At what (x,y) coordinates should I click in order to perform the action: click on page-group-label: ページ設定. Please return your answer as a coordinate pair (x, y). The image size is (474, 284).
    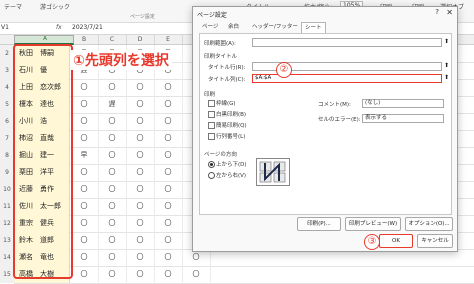
    Looking at the image, I should click on (142, 17).